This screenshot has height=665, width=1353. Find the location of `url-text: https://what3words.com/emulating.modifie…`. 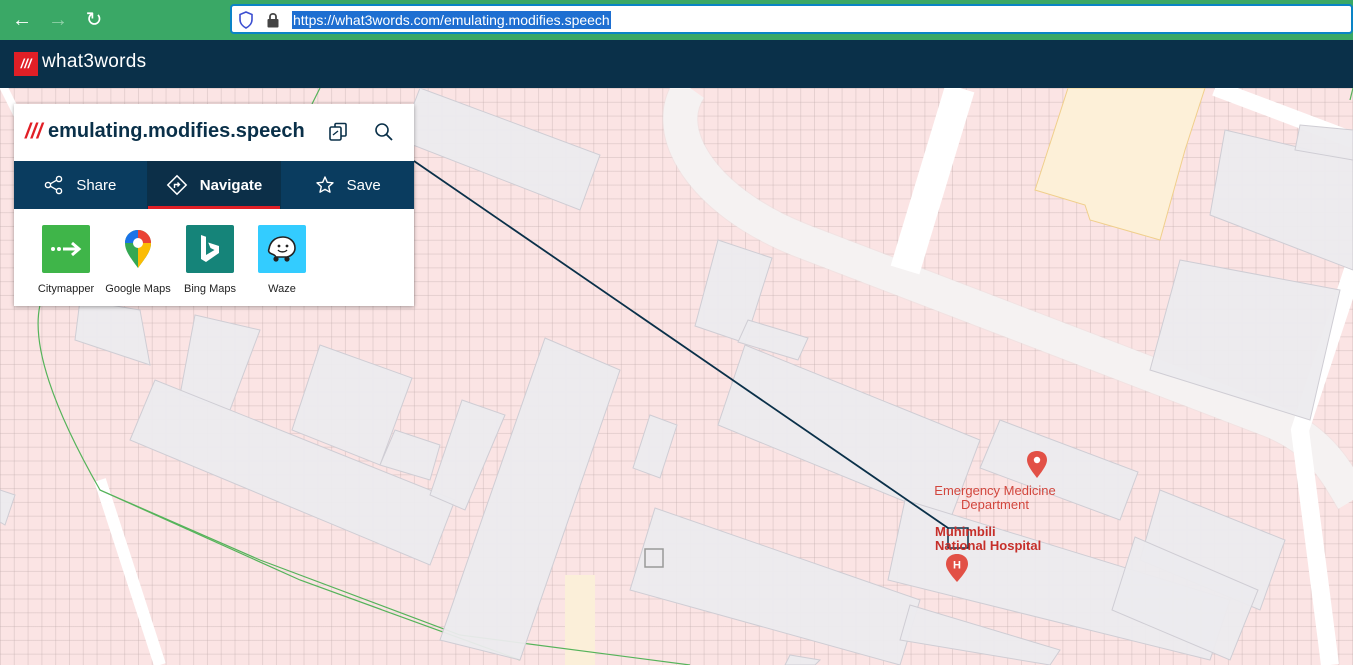

url-text: https://what3words.com/emulating.modifie… is located at coordinates (451, 20).